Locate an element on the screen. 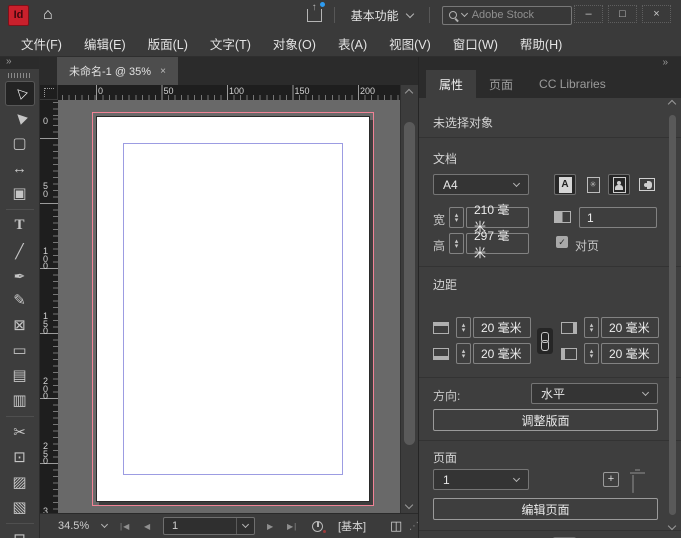 Image resolution: width=681 pixels, height=538 pixels. width-field: 210 毫米 is located at coordinates (497, 218).